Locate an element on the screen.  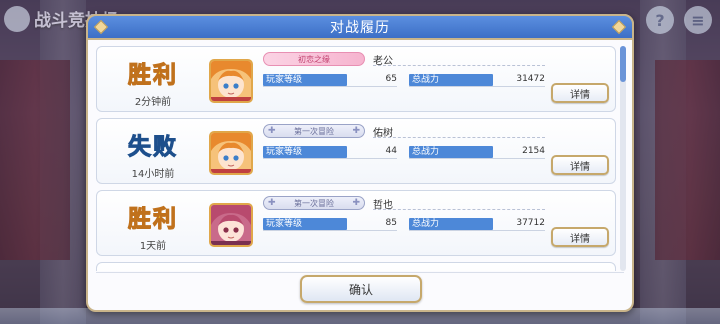
player-level-value: 65 is located at coordinates (391, 79).